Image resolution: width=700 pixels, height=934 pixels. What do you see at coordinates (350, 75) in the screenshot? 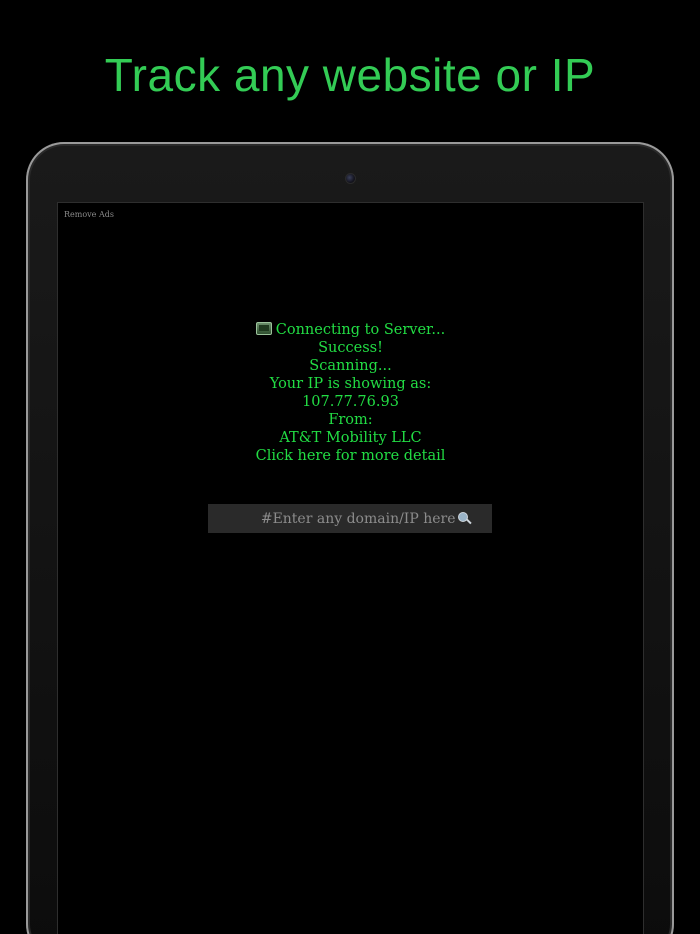
I see `promo-headline: Track any website or IP` at bounding box center [350, 75].